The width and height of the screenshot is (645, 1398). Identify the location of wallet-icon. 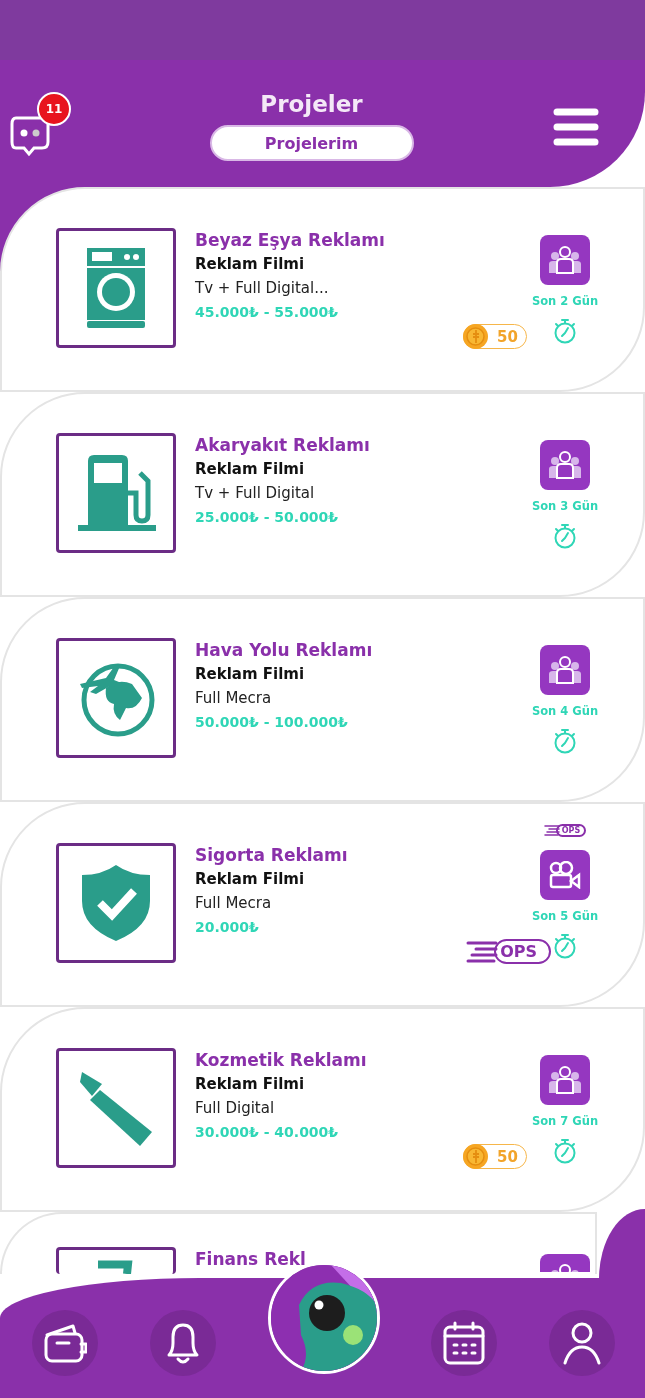
(65, 1343).